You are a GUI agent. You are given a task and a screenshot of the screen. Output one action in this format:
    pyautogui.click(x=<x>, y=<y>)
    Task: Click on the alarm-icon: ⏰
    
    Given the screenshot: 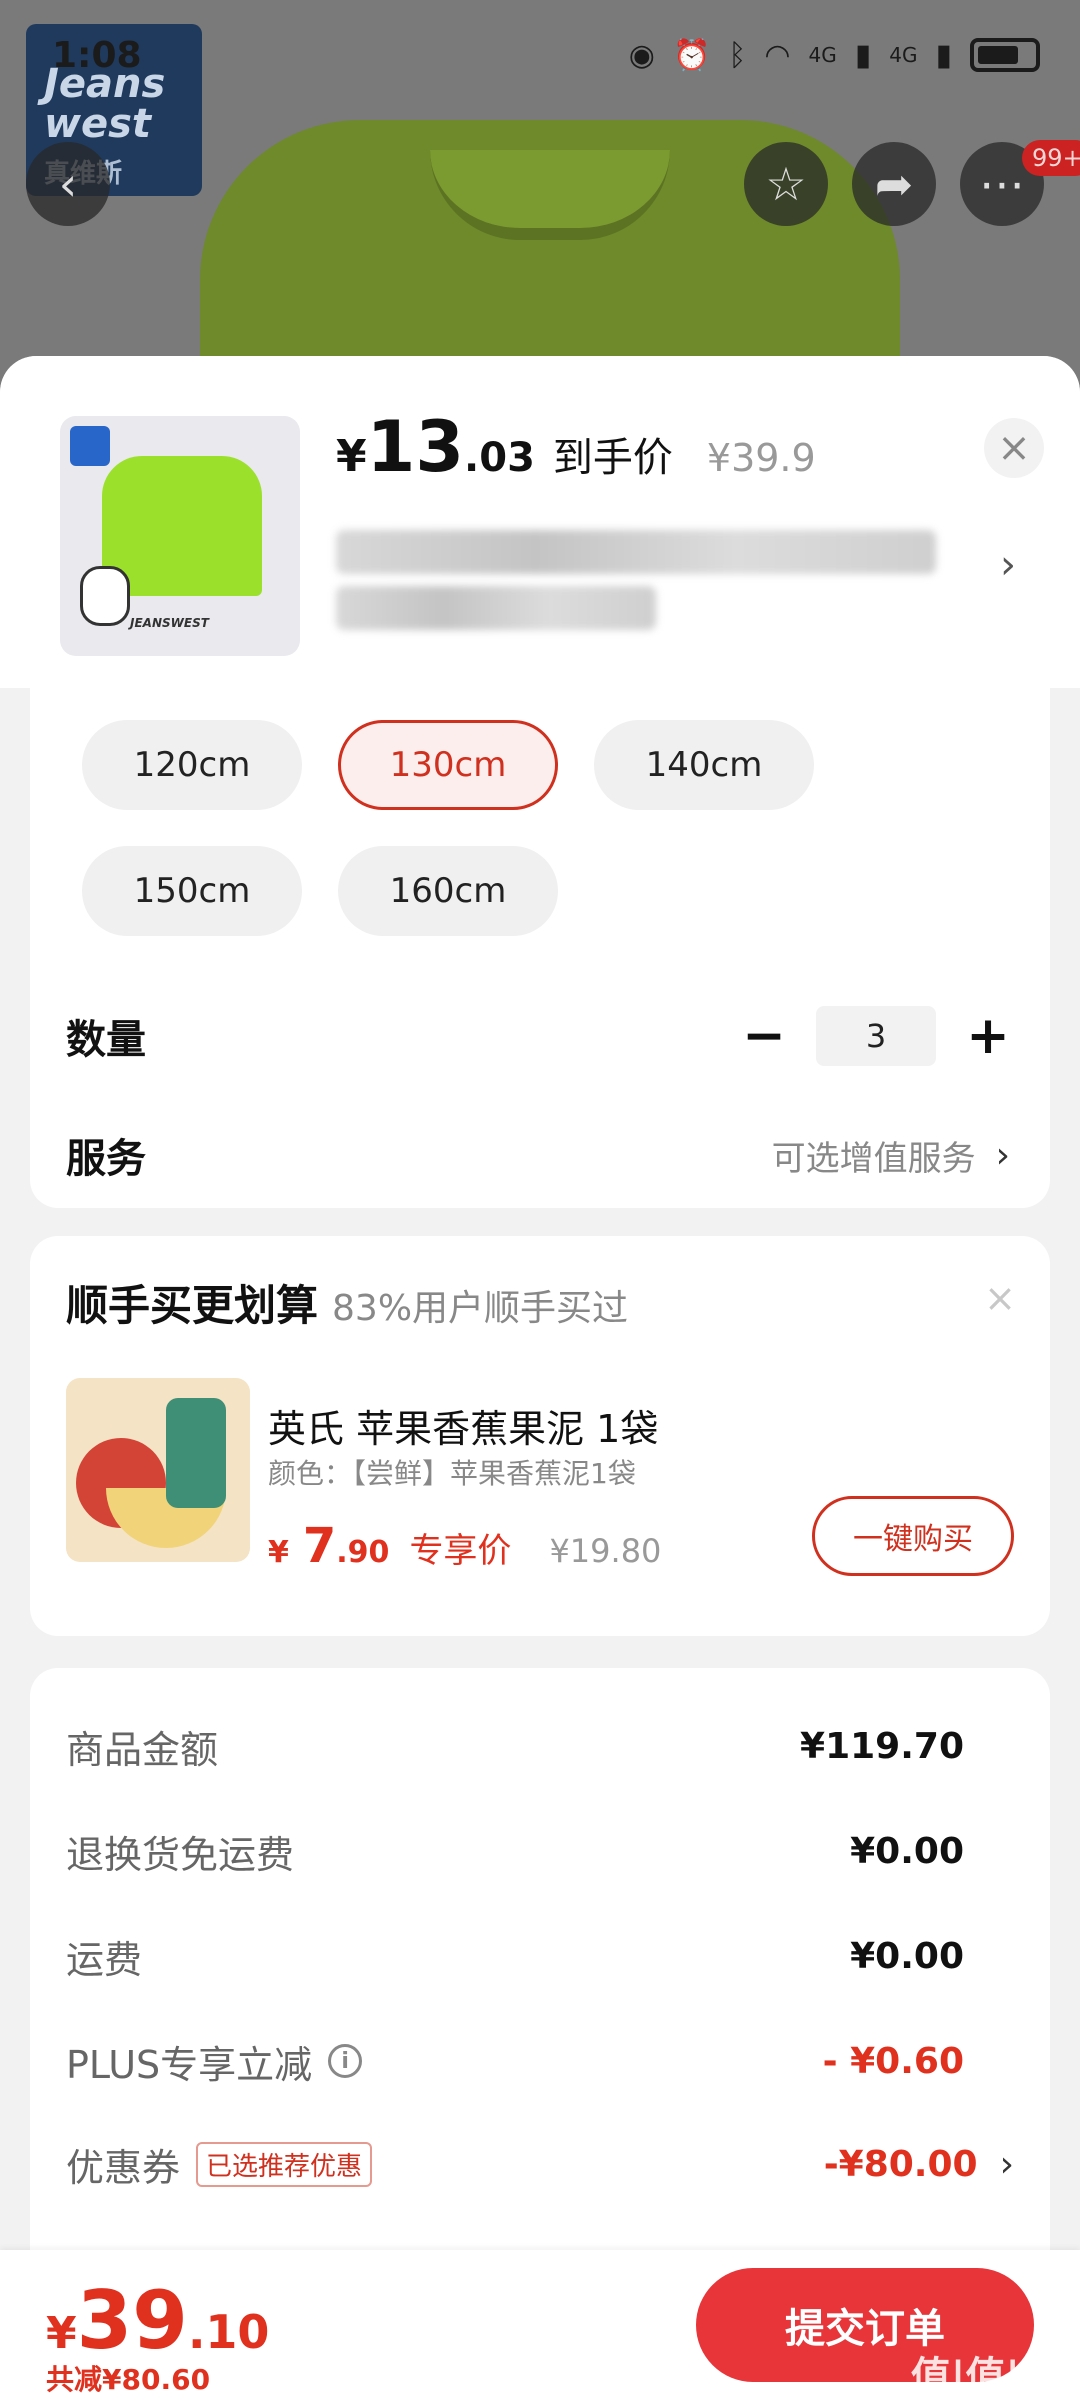 What is the action you would take?
    pyautogui.click(x=691, y=55)
    